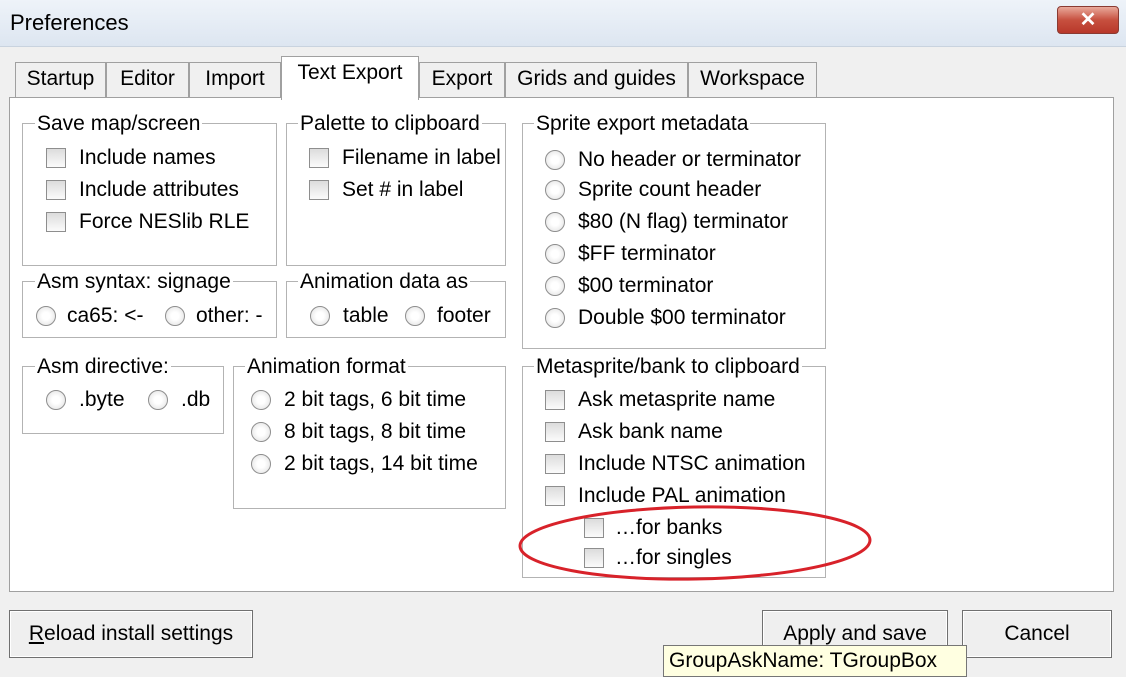 The image size is (1126, 677). I want to click on tags8-time8-radio: 8 bit tags, 8 bit time, so click(358, 432).